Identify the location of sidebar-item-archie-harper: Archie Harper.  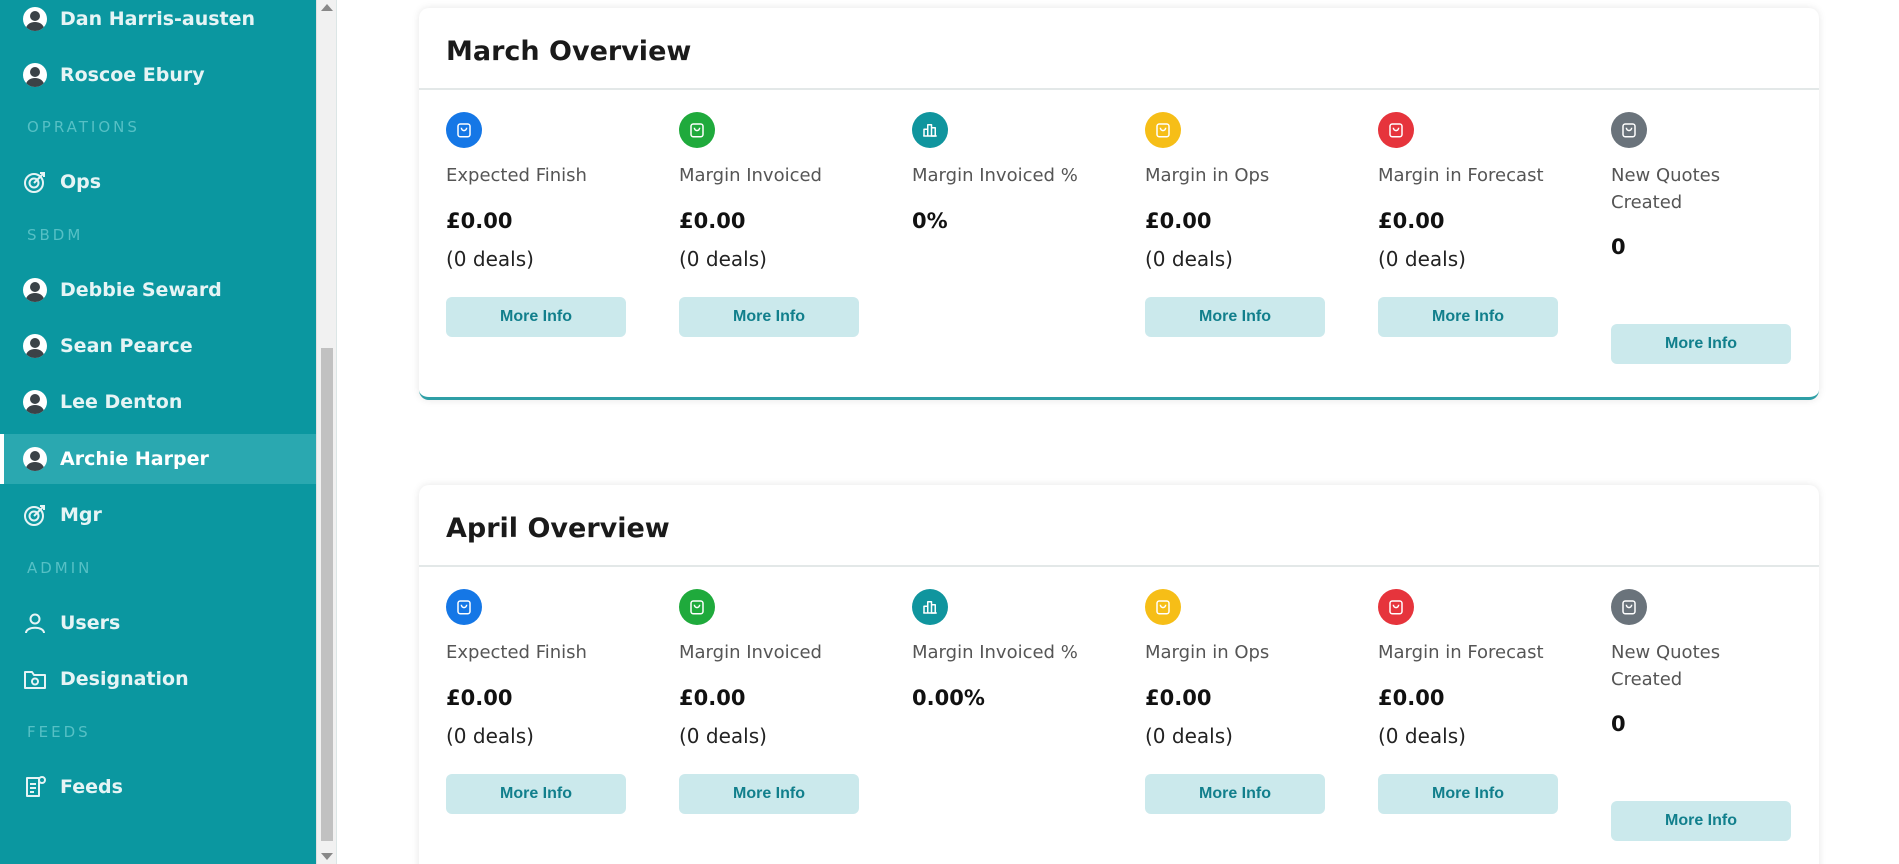
(158, 459).